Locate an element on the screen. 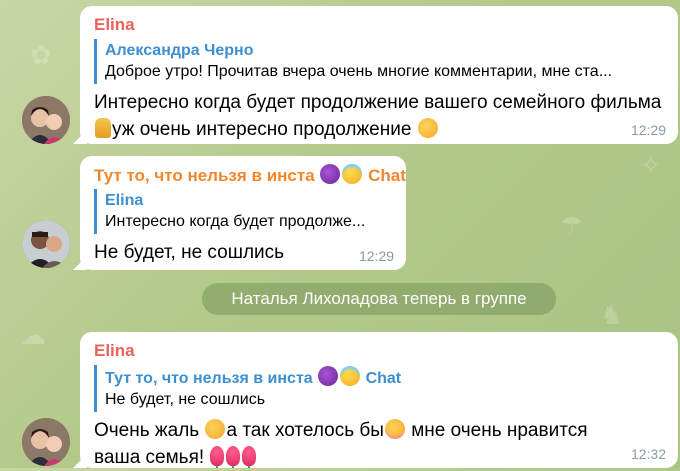 The height and width of the screenshot is (471, 680). message-text: Не будет, не сошлись is located at coordinates (189, 252).